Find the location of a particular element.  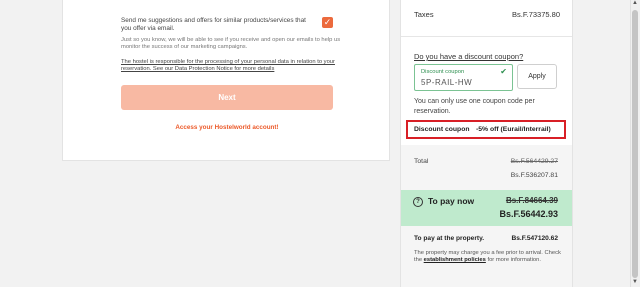

divider is located at coordinates (486, 36).